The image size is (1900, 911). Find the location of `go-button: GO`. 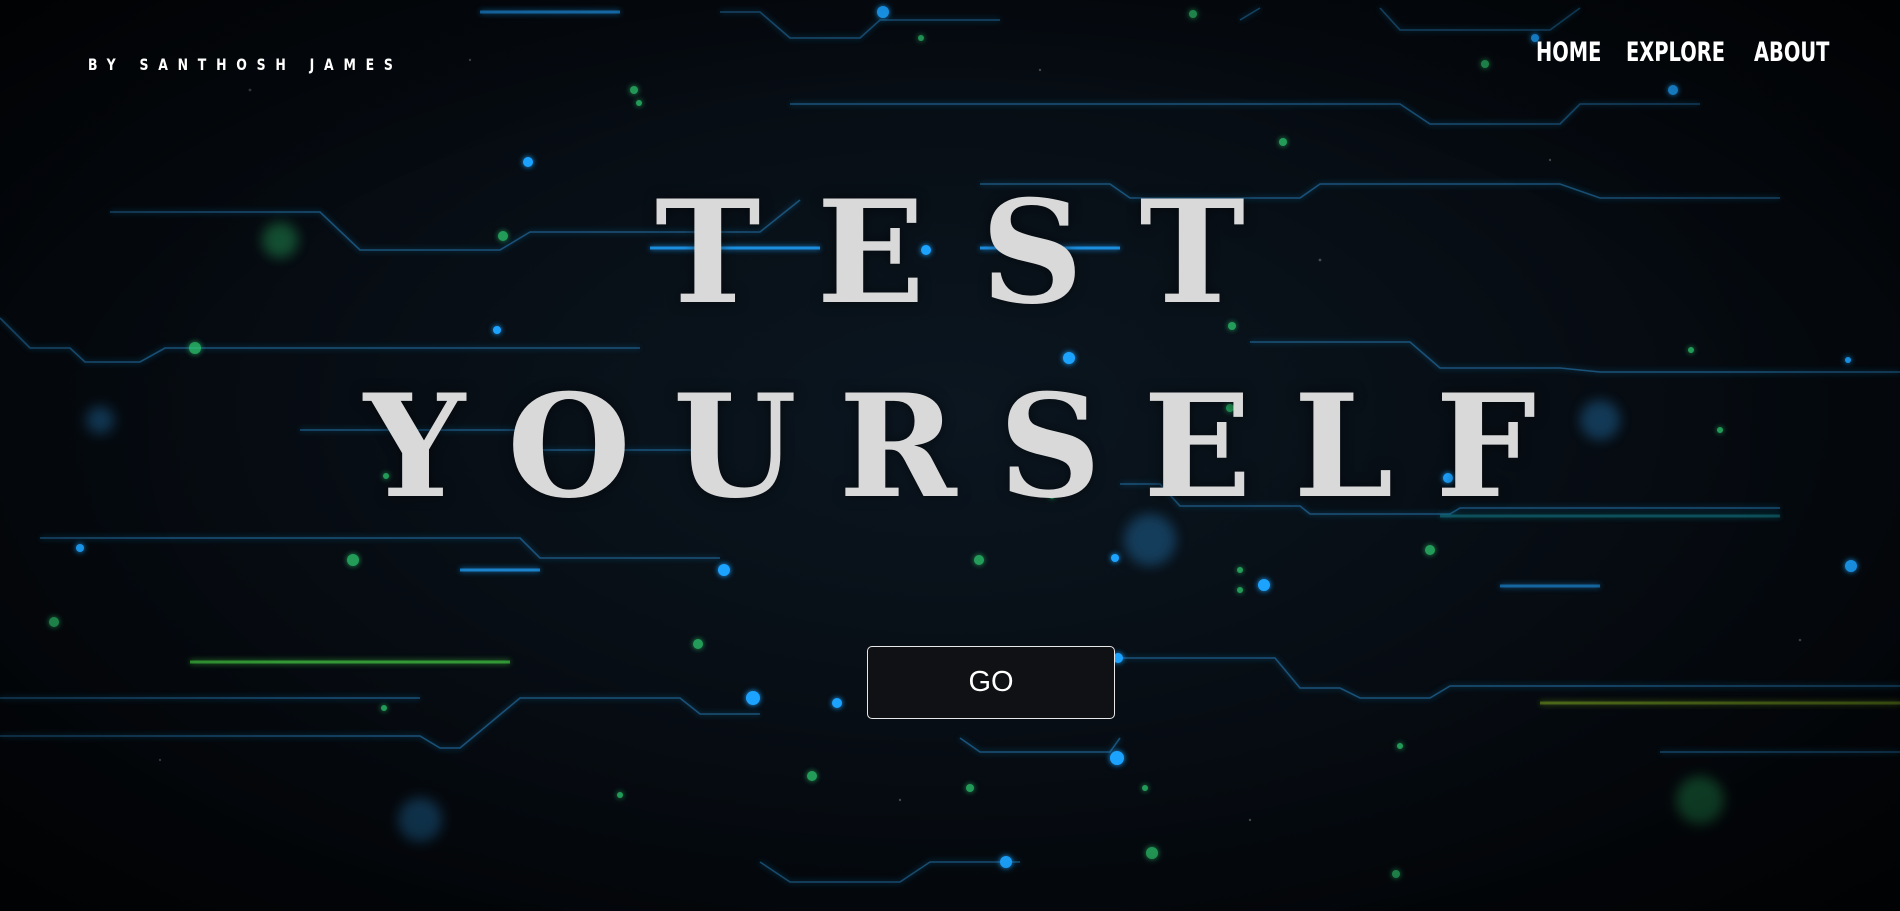

go-button: GO is located at coordinates (991, 682).